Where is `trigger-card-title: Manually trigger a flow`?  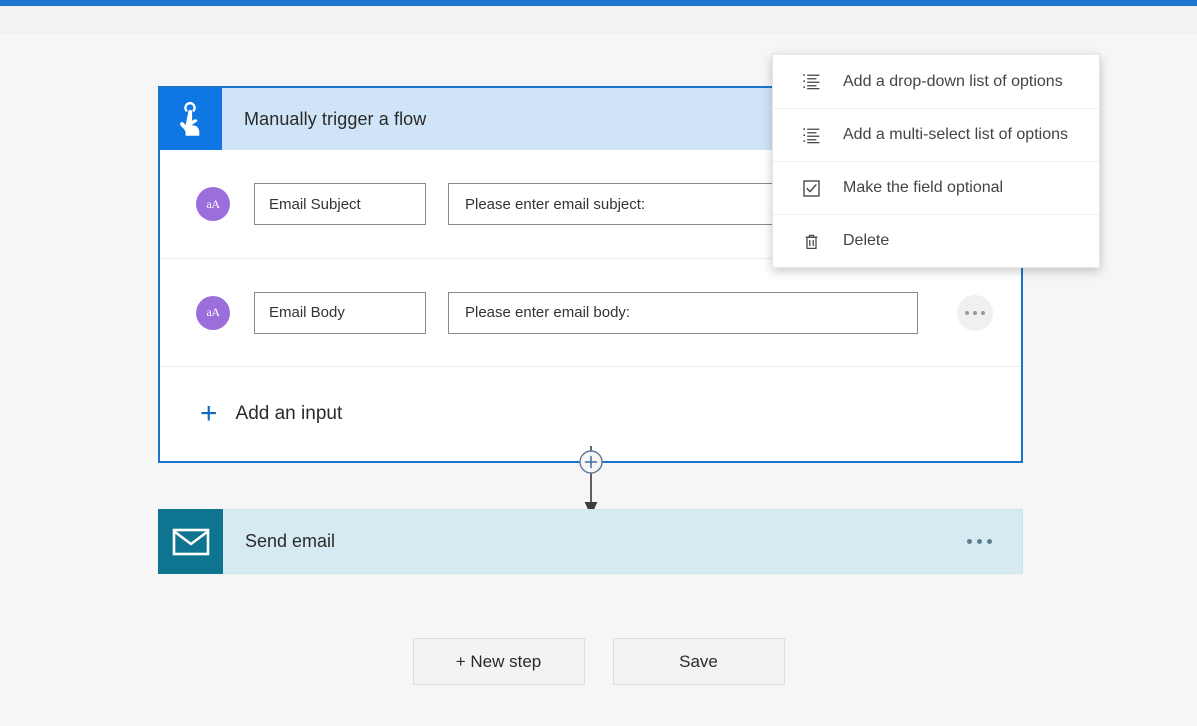
trigger-card-title: Manually trigger a flow is located at coordinates (335, 118).